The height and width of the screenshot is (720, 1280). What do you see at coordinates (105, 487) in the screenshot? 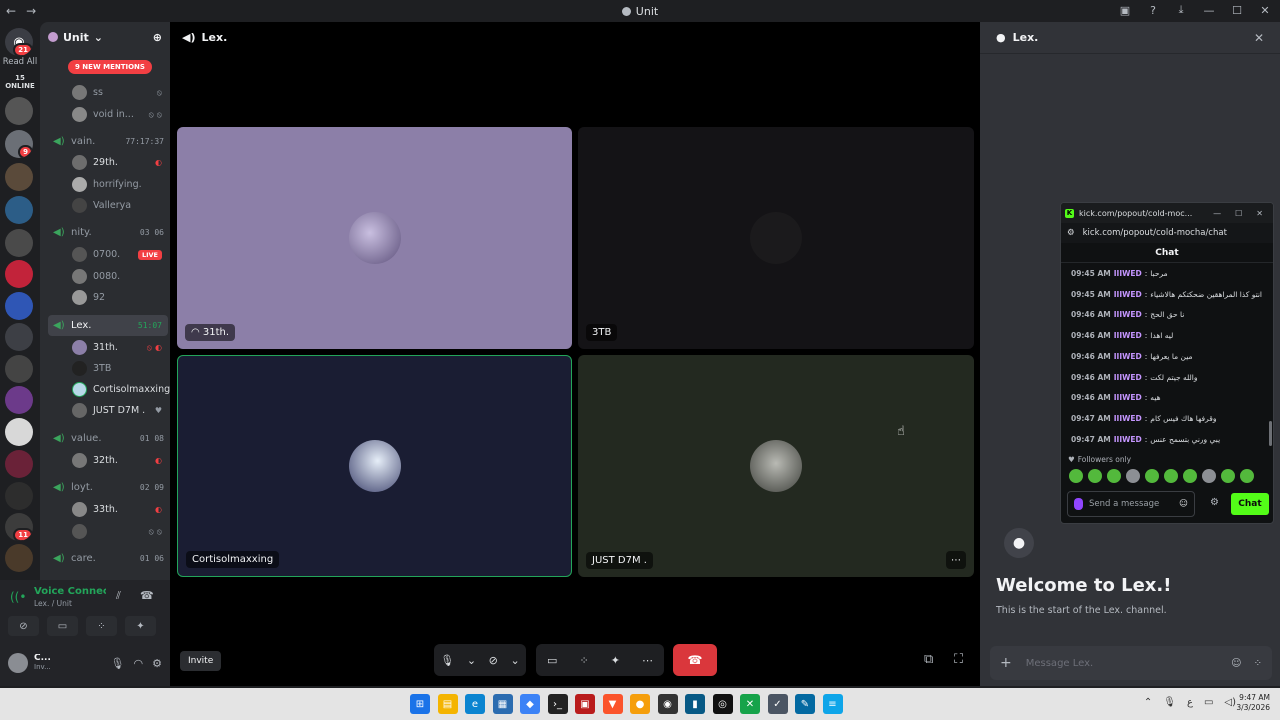
I see `voice-channel-loyt: ◀) loyt. 02 09` at bounding box center [105, 487].